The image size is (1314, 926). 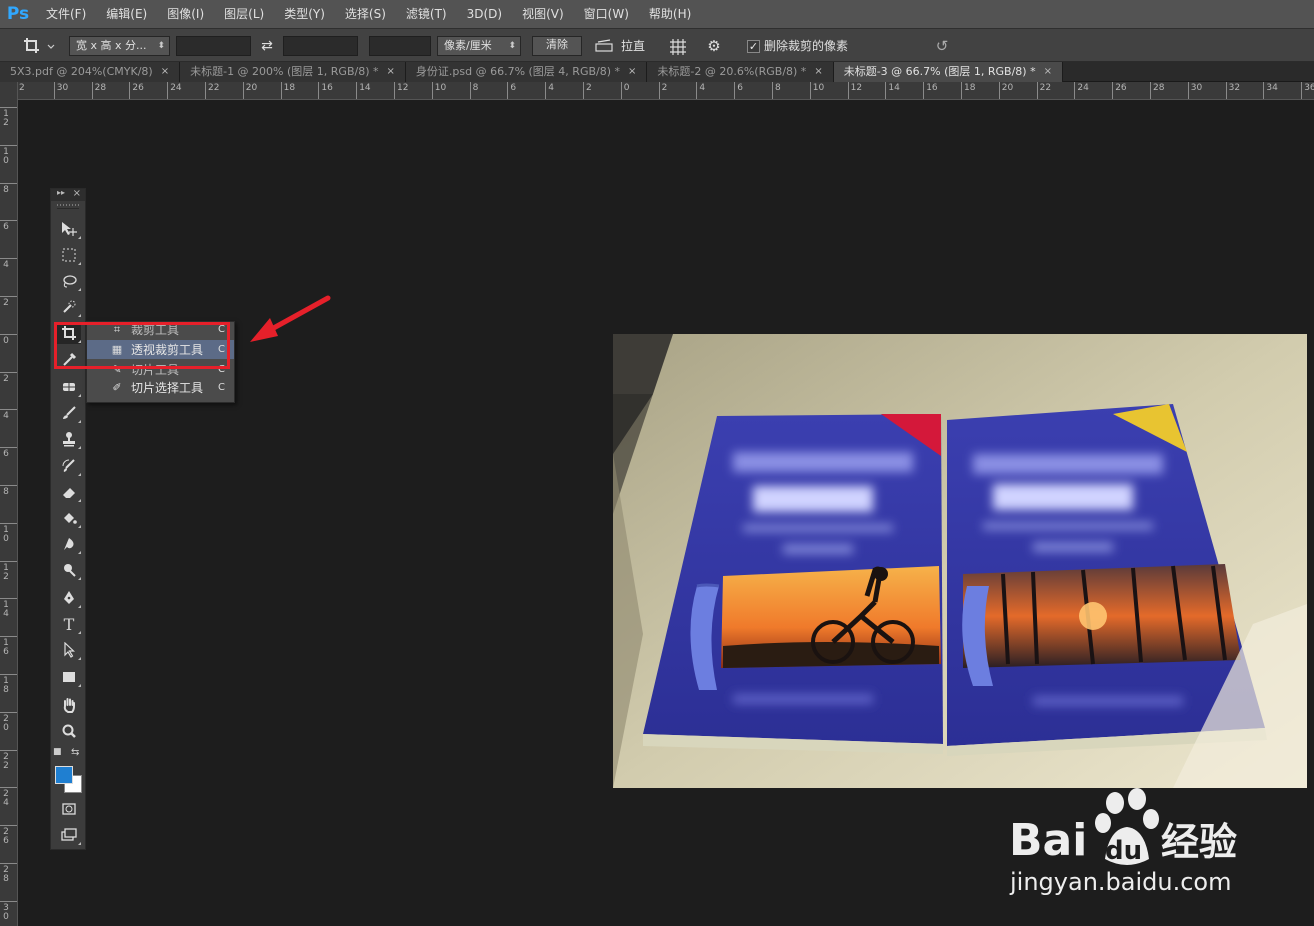 I want to click on brush-tool-icon, so click(x=69, y=413).